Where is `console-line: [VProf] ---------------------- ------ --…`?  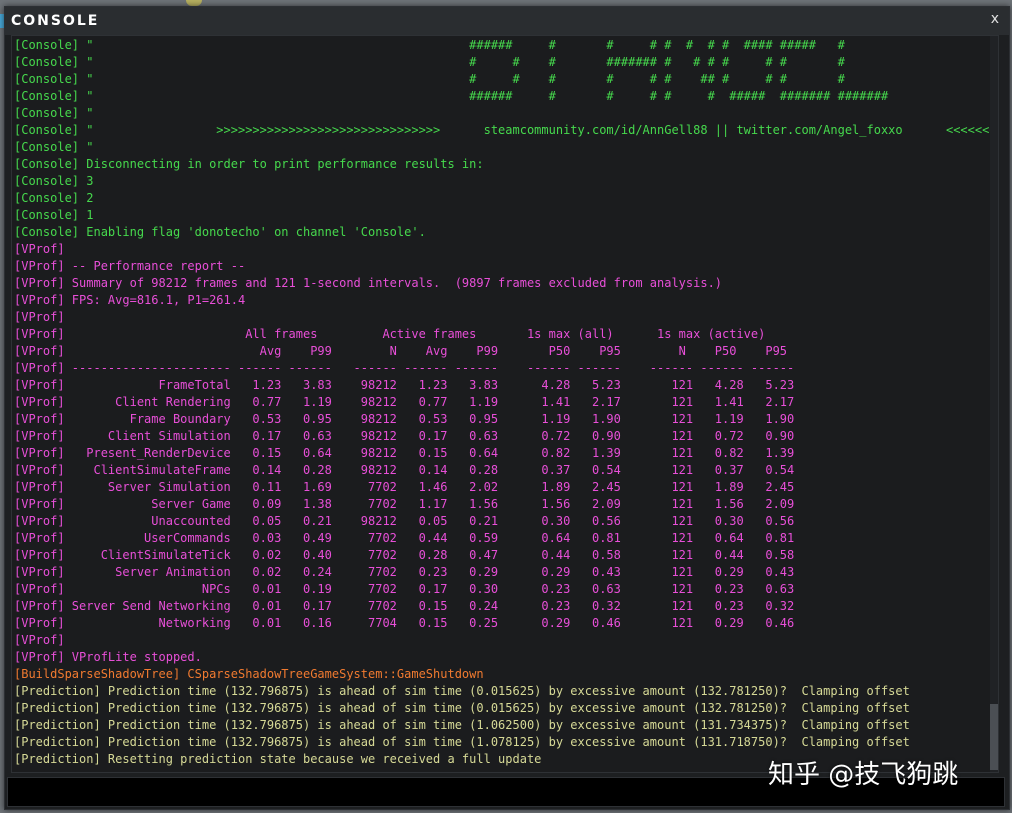 console-line: [VProf] ---------------------- ------ --… is located at coordinates (404, 368).